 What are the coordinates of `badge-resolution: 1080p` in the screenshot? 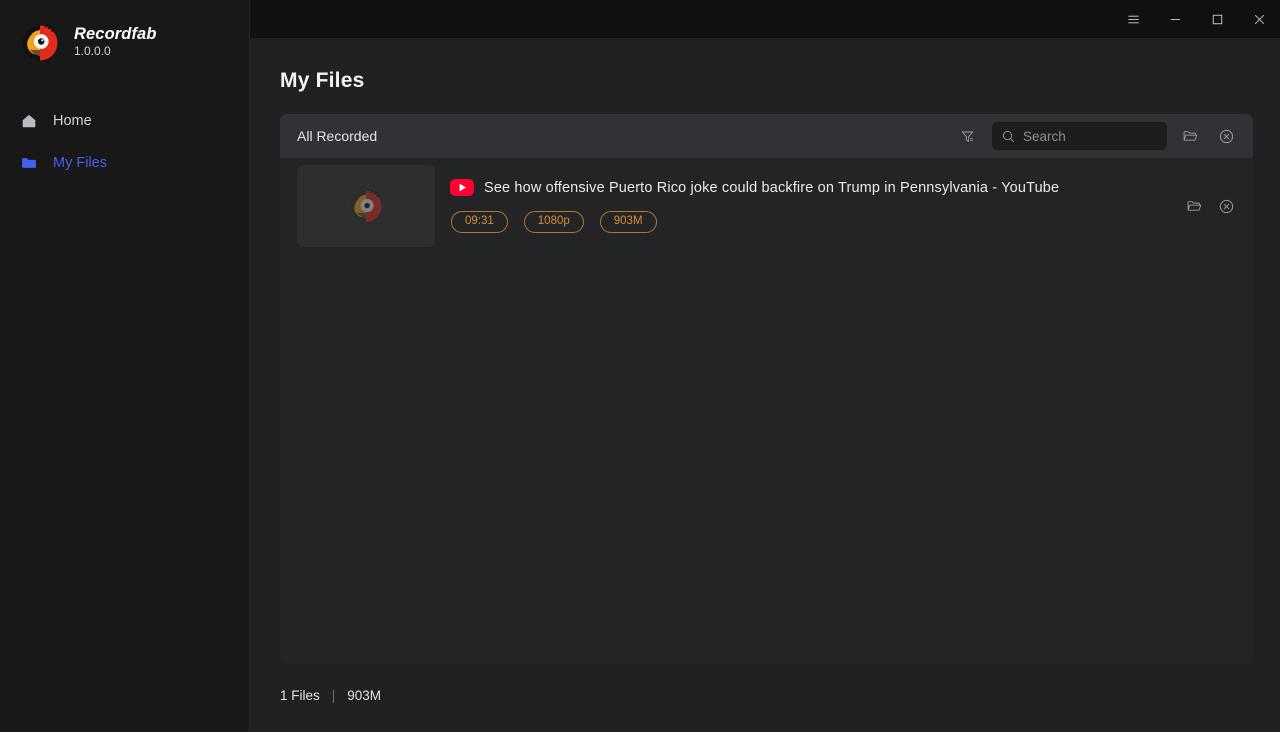 It's located at (553, 222).